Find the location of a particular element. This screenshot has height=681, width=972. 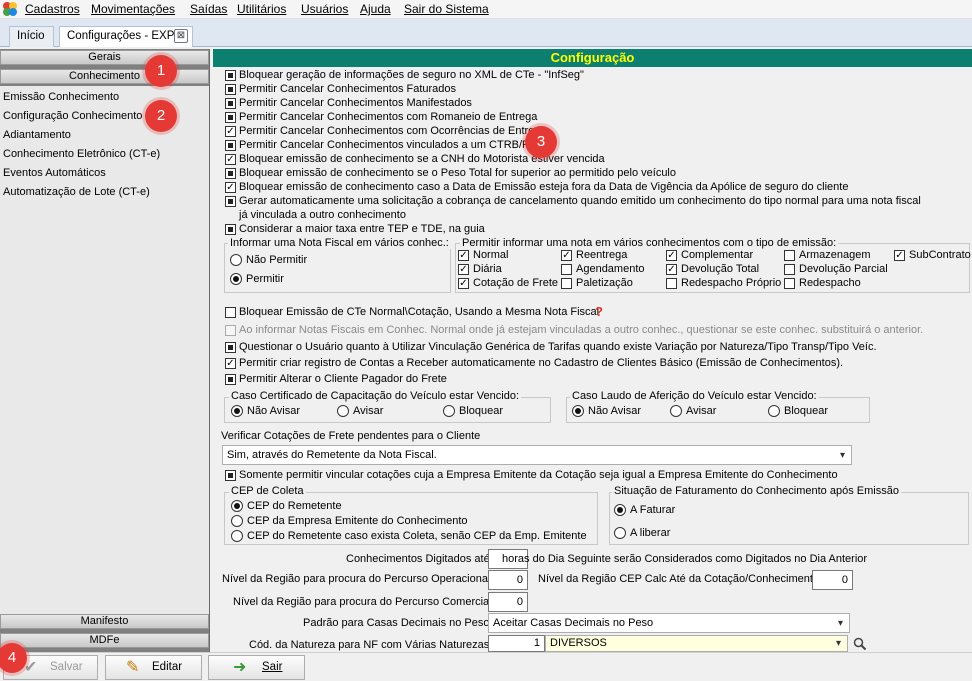

natureza-select: DIVERSOS ▾ is located at coordinates (696, 643).